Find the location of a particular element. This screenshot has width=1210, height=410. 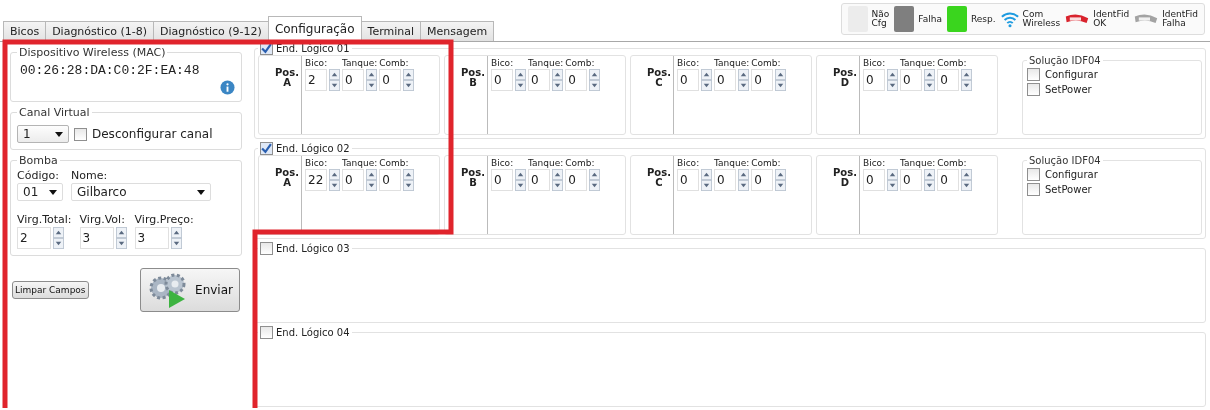

group-title: Solução IDF04 is located at coordinates (1065, 60).